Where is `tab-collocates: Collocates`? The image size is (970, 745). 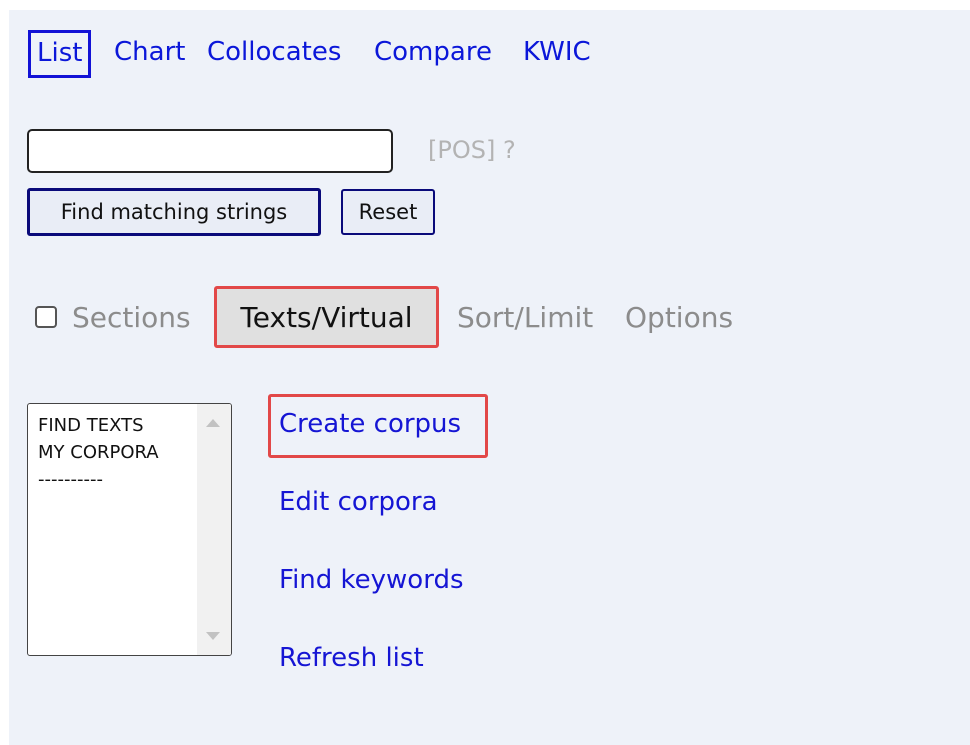
tab-collocates: Collocates is located at coordinates (274, 52).